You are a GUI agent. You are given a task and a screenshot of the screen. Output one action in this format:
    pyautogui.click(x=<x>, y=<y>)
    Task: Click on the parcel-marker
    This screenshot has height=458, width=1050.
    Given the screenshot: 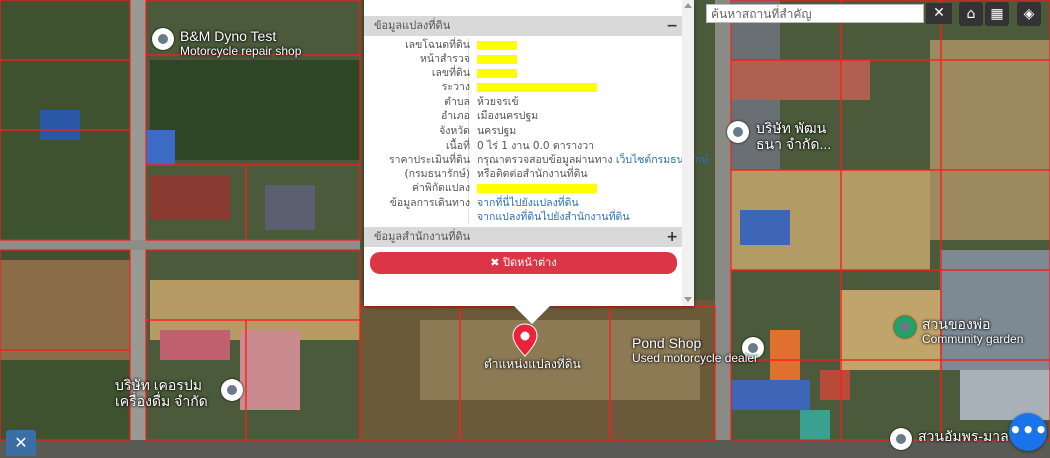 What is the action you would take?
    pyautogui.click(x=525, y=342)
    